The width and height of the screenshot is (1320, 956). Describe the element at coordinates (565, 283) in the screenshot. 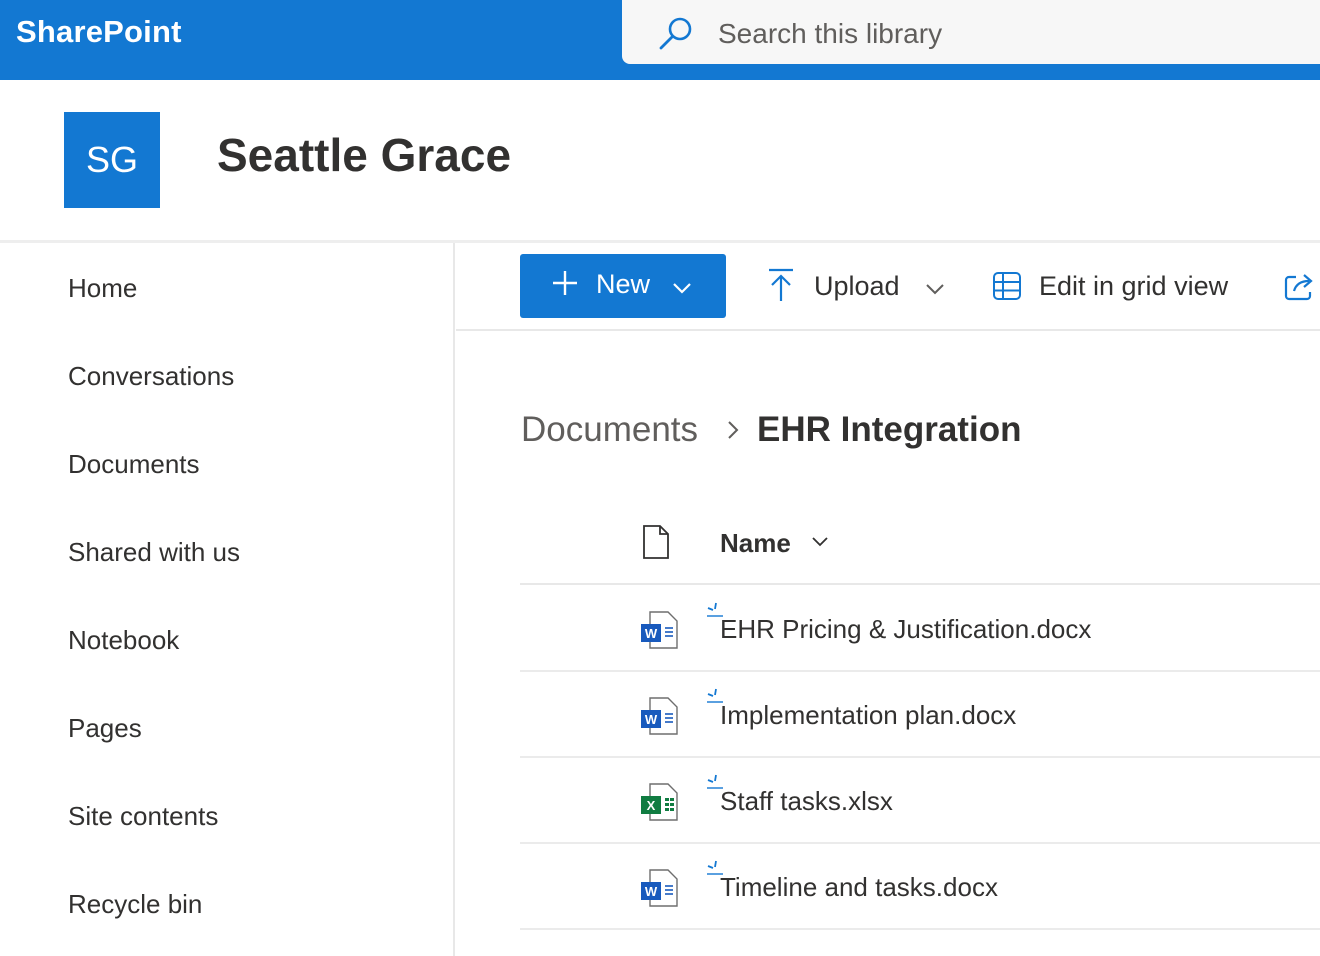

I see `plus-icon` at that location.